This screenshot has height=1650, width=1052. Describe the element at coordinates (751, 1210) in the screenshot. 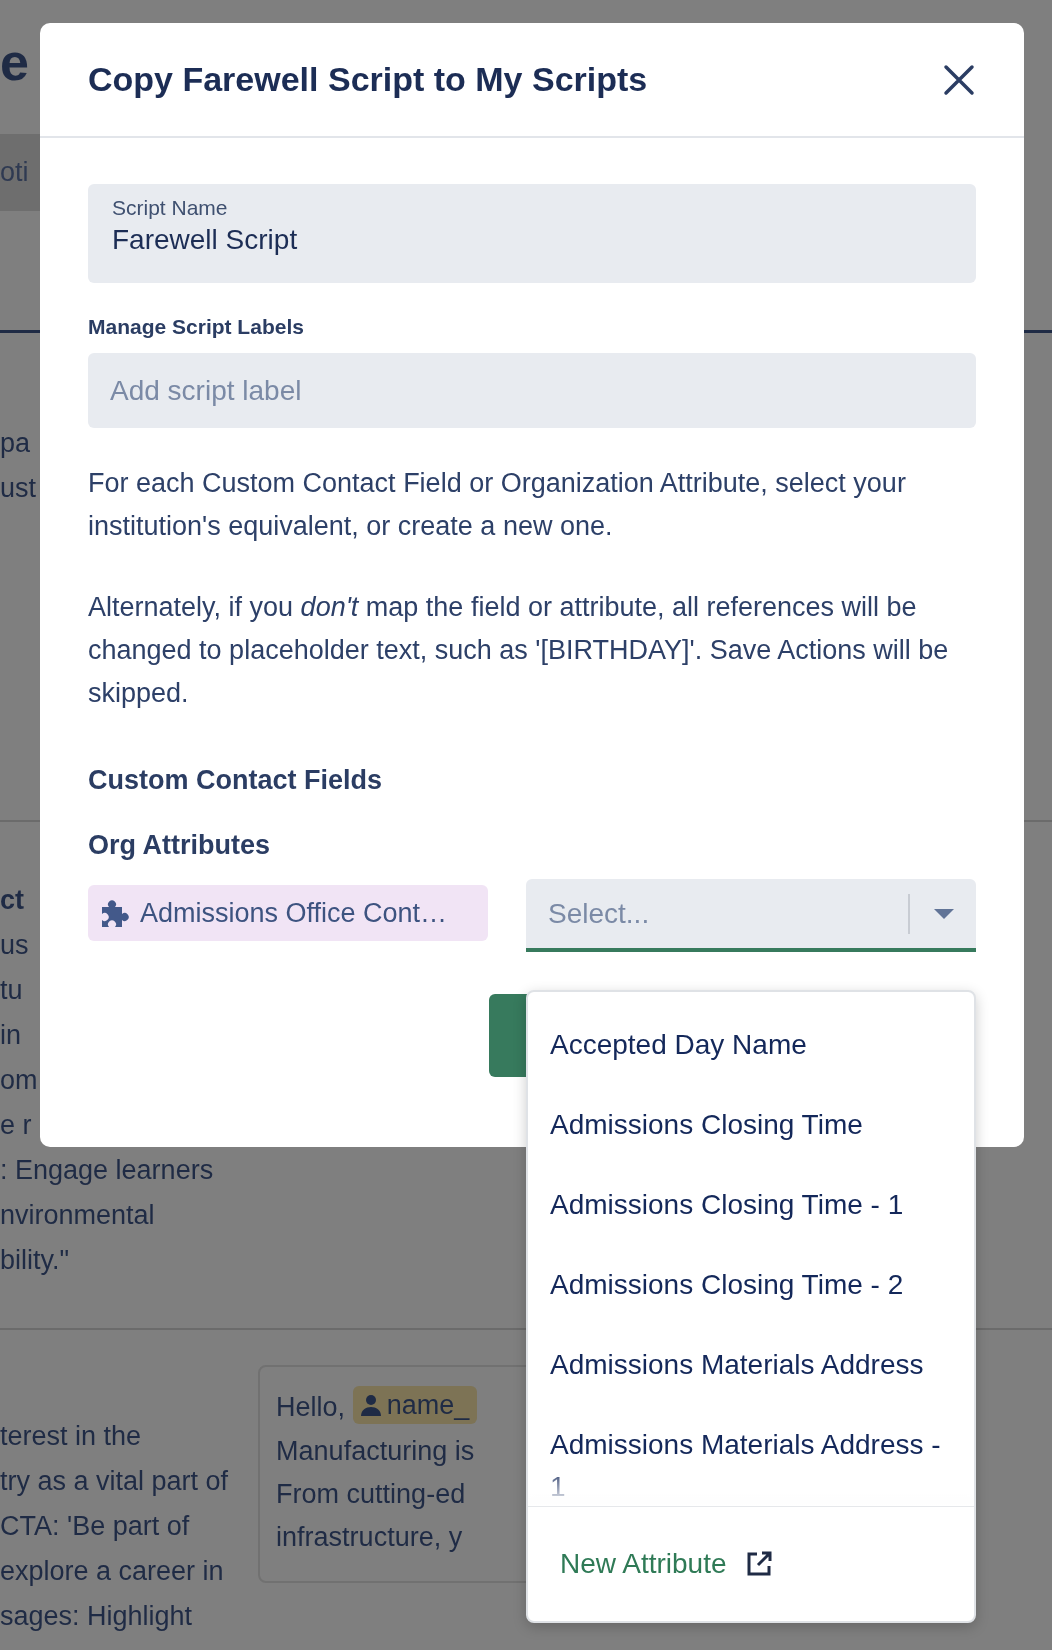

I see `menu-option: Admissions Closing Time - 1` at that location.